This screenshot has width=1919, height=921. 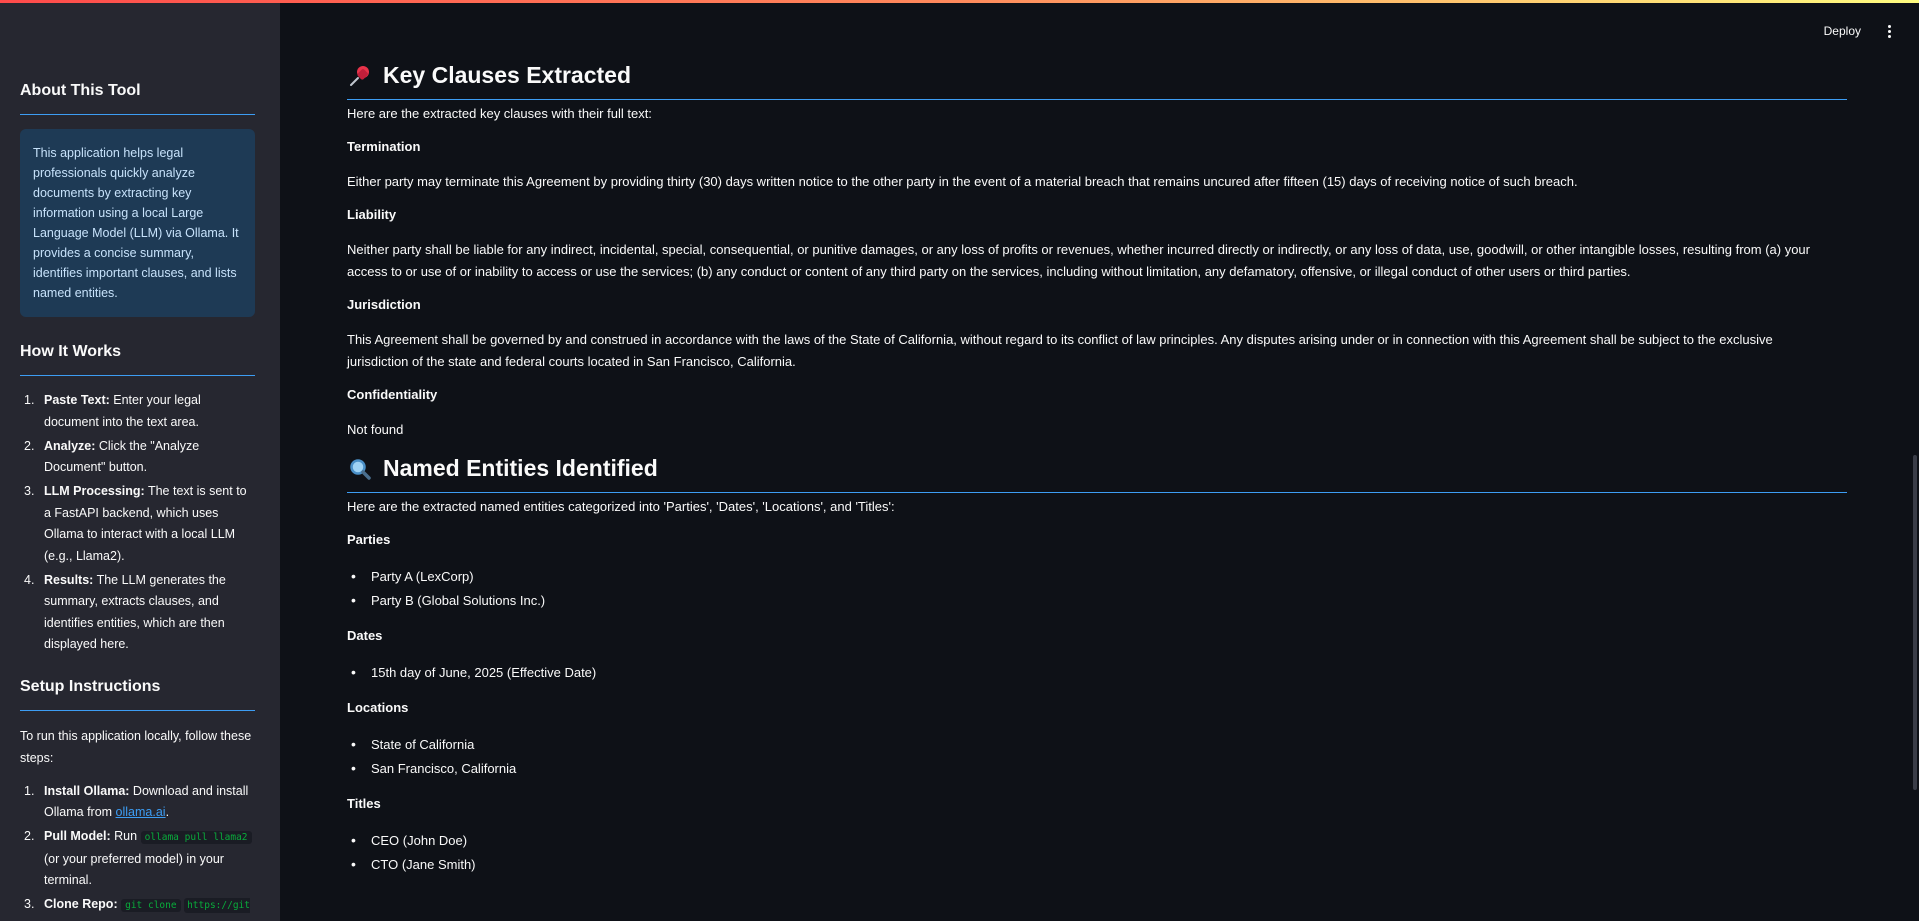 I want to click on step-label: Install Ollama:, so click(x=87, y=790).